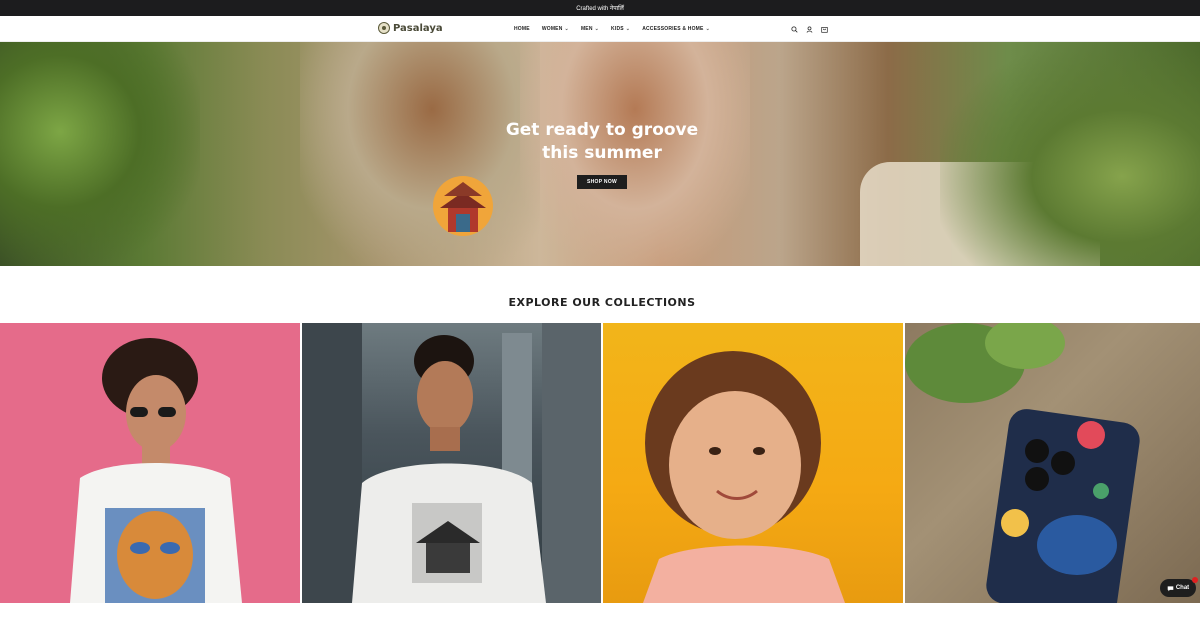 The width and height of the screenshot is (1200, 628). I want to click on nav-accessories-home: ACCESSORIES & HOME ⌄, so click(676, 29).